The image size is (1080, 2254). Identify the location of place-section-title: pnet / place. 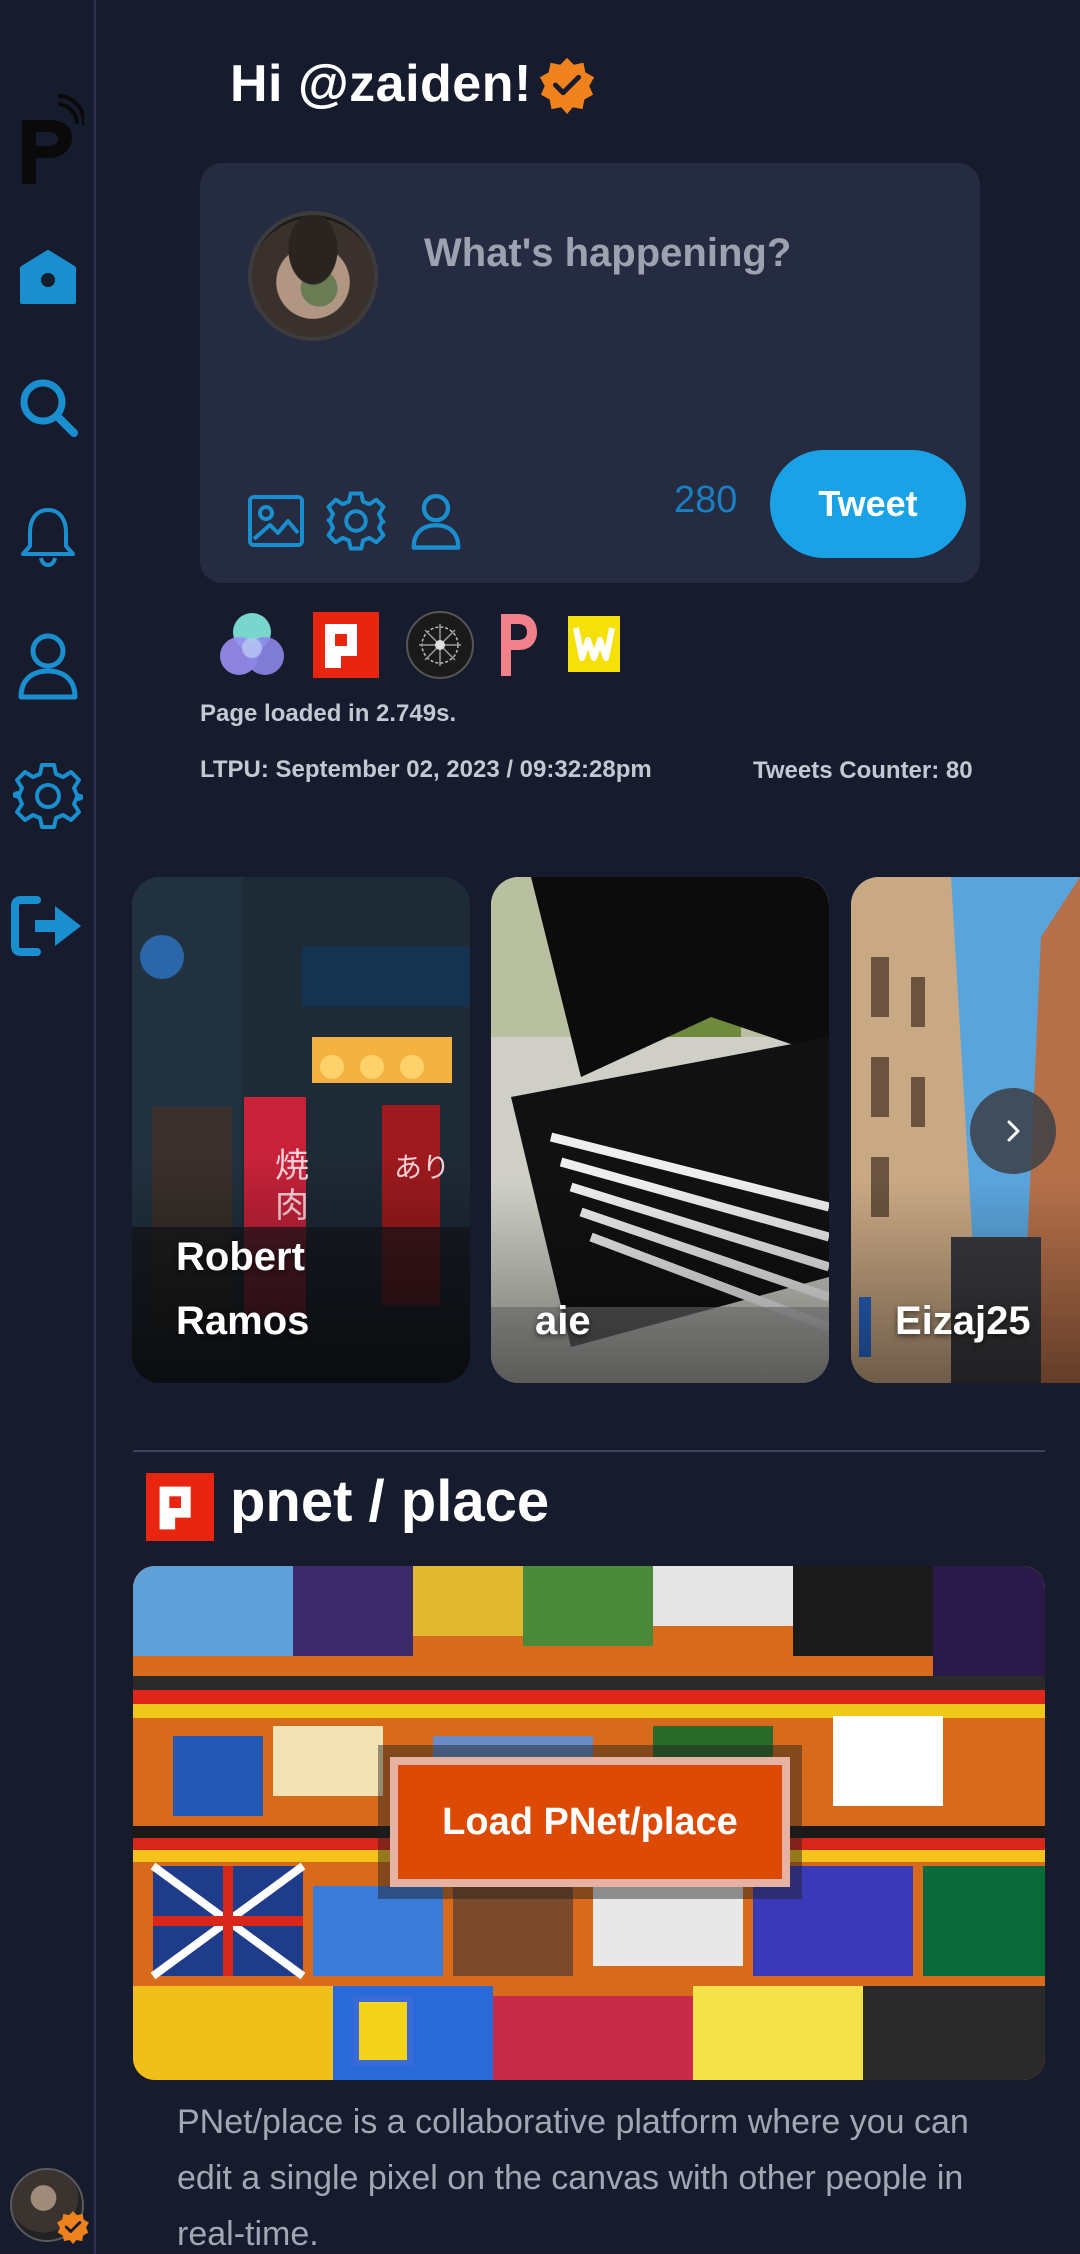
(390, 1501).